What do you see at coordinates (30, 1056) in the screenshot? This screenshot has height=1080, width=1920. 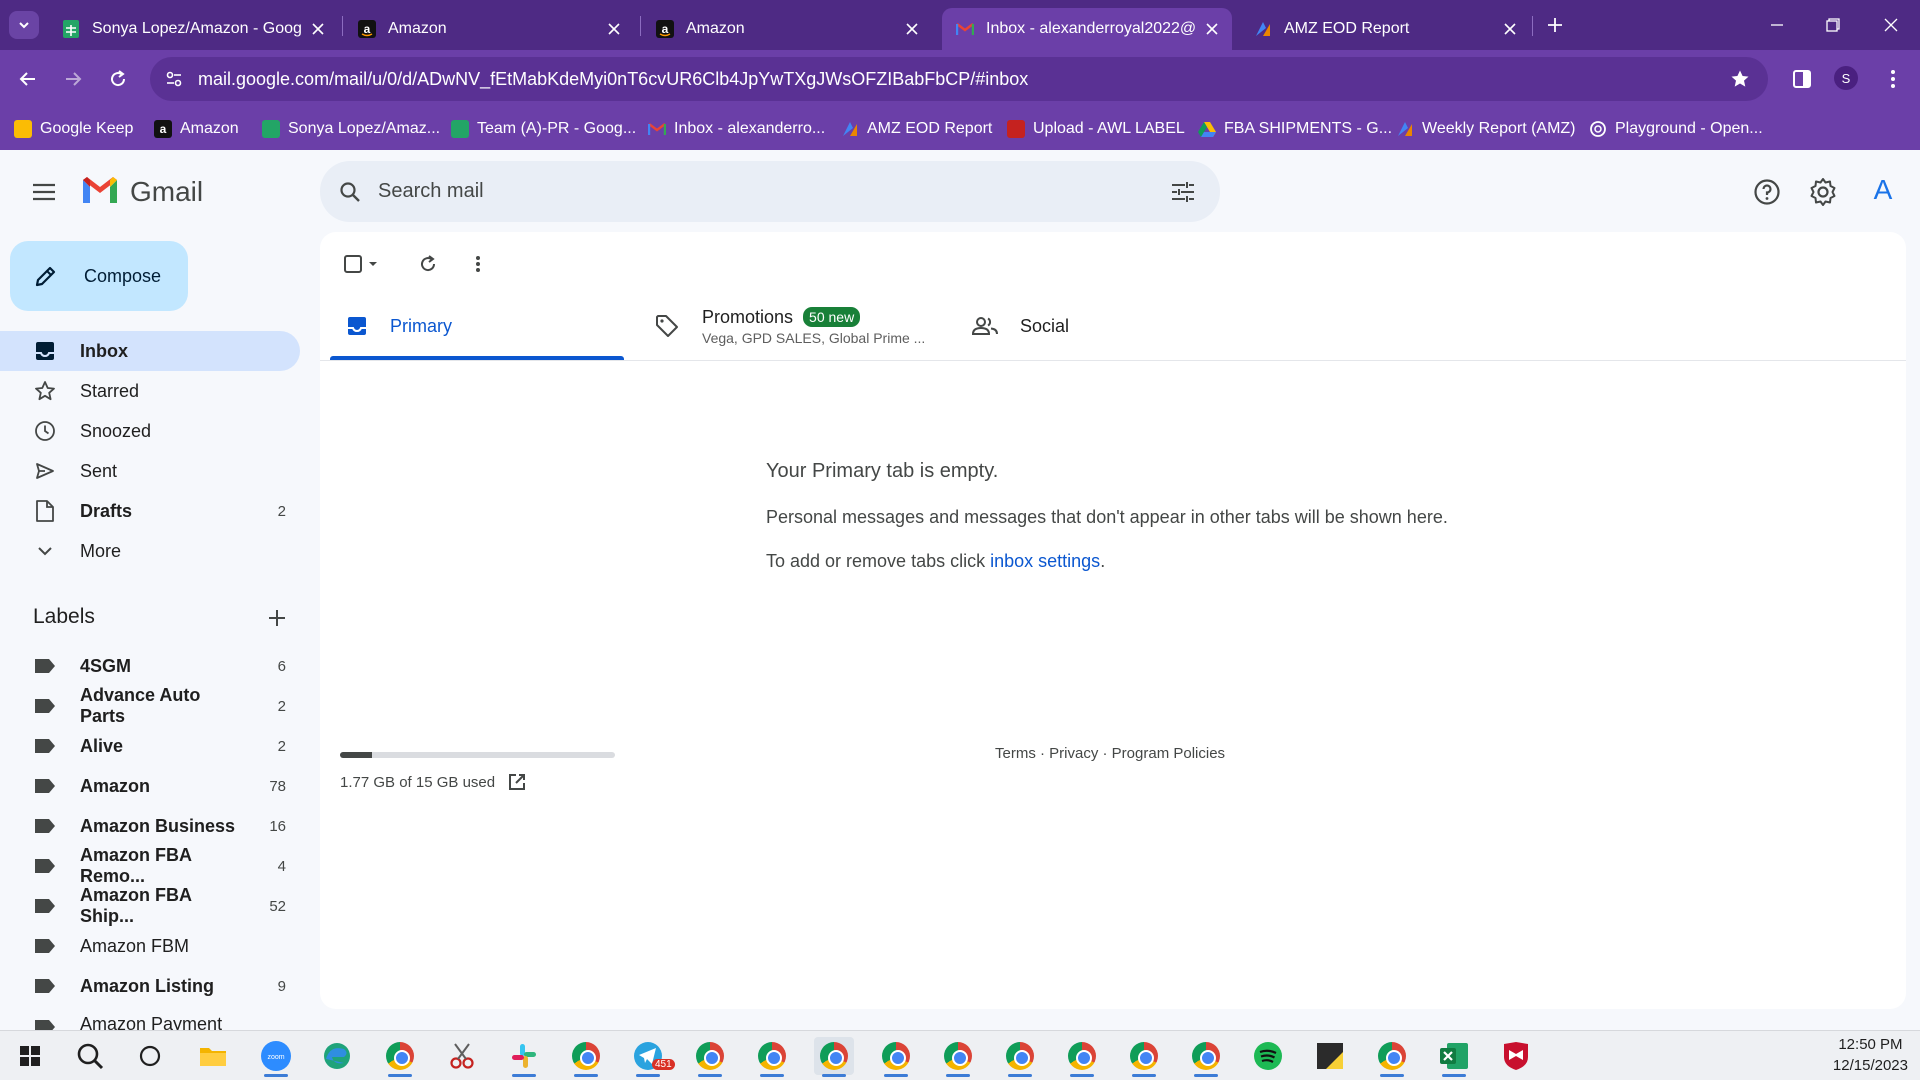 I see `windows-start-icon` at bounding box center [30, 1056].